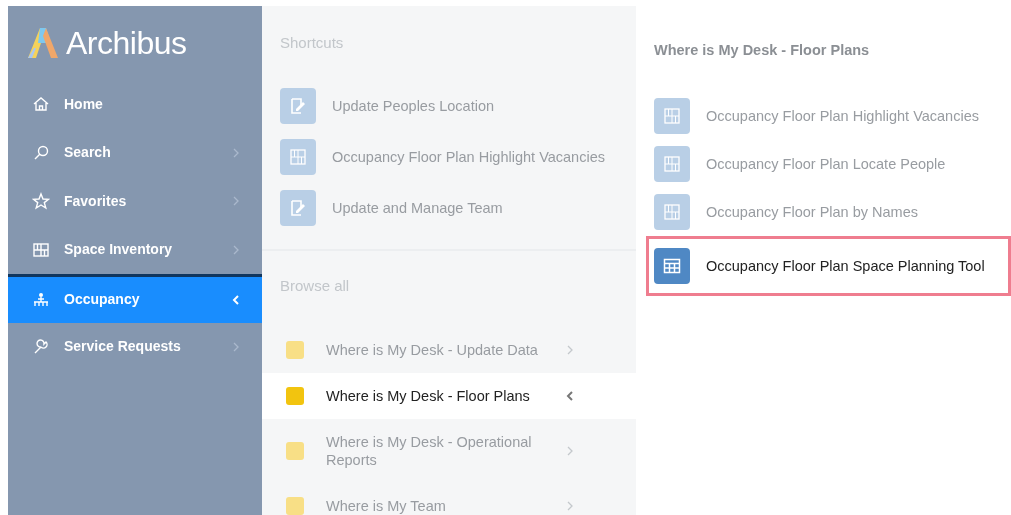  What do you see at coordinates (135, 201) in the screenshot?
I see `nav-item: Favorites` at bounding box center [135, 201].